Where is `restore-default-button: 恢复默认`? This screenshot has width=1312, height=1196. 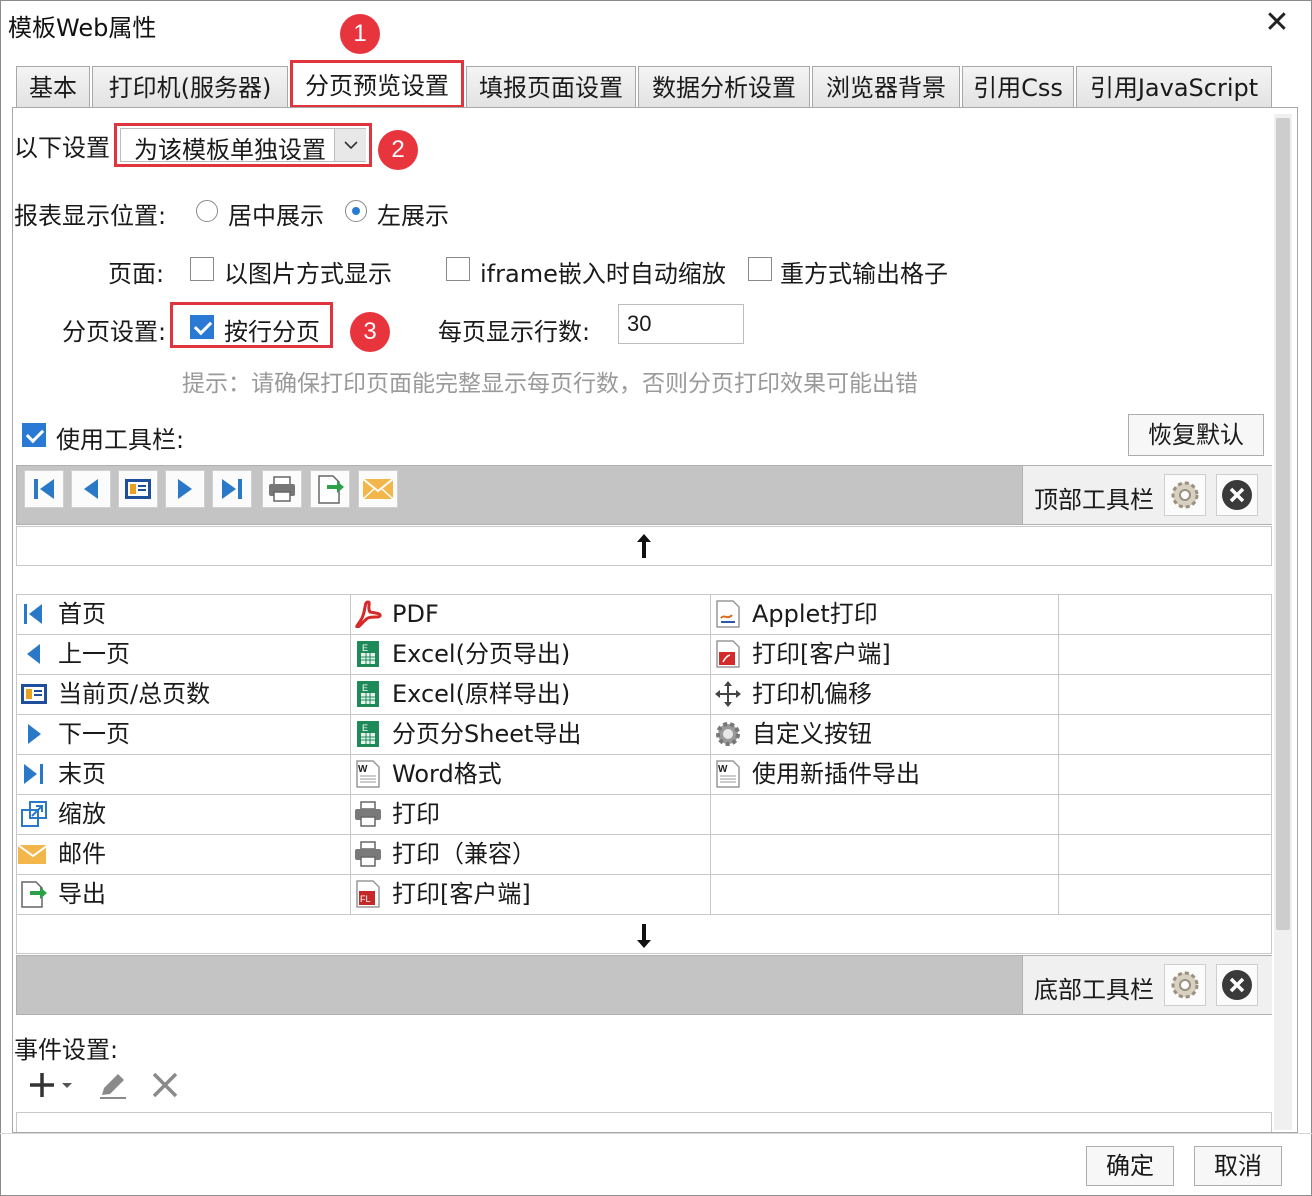
restore-default-button: 恢复默认 is located at coordinates (1196, 435).